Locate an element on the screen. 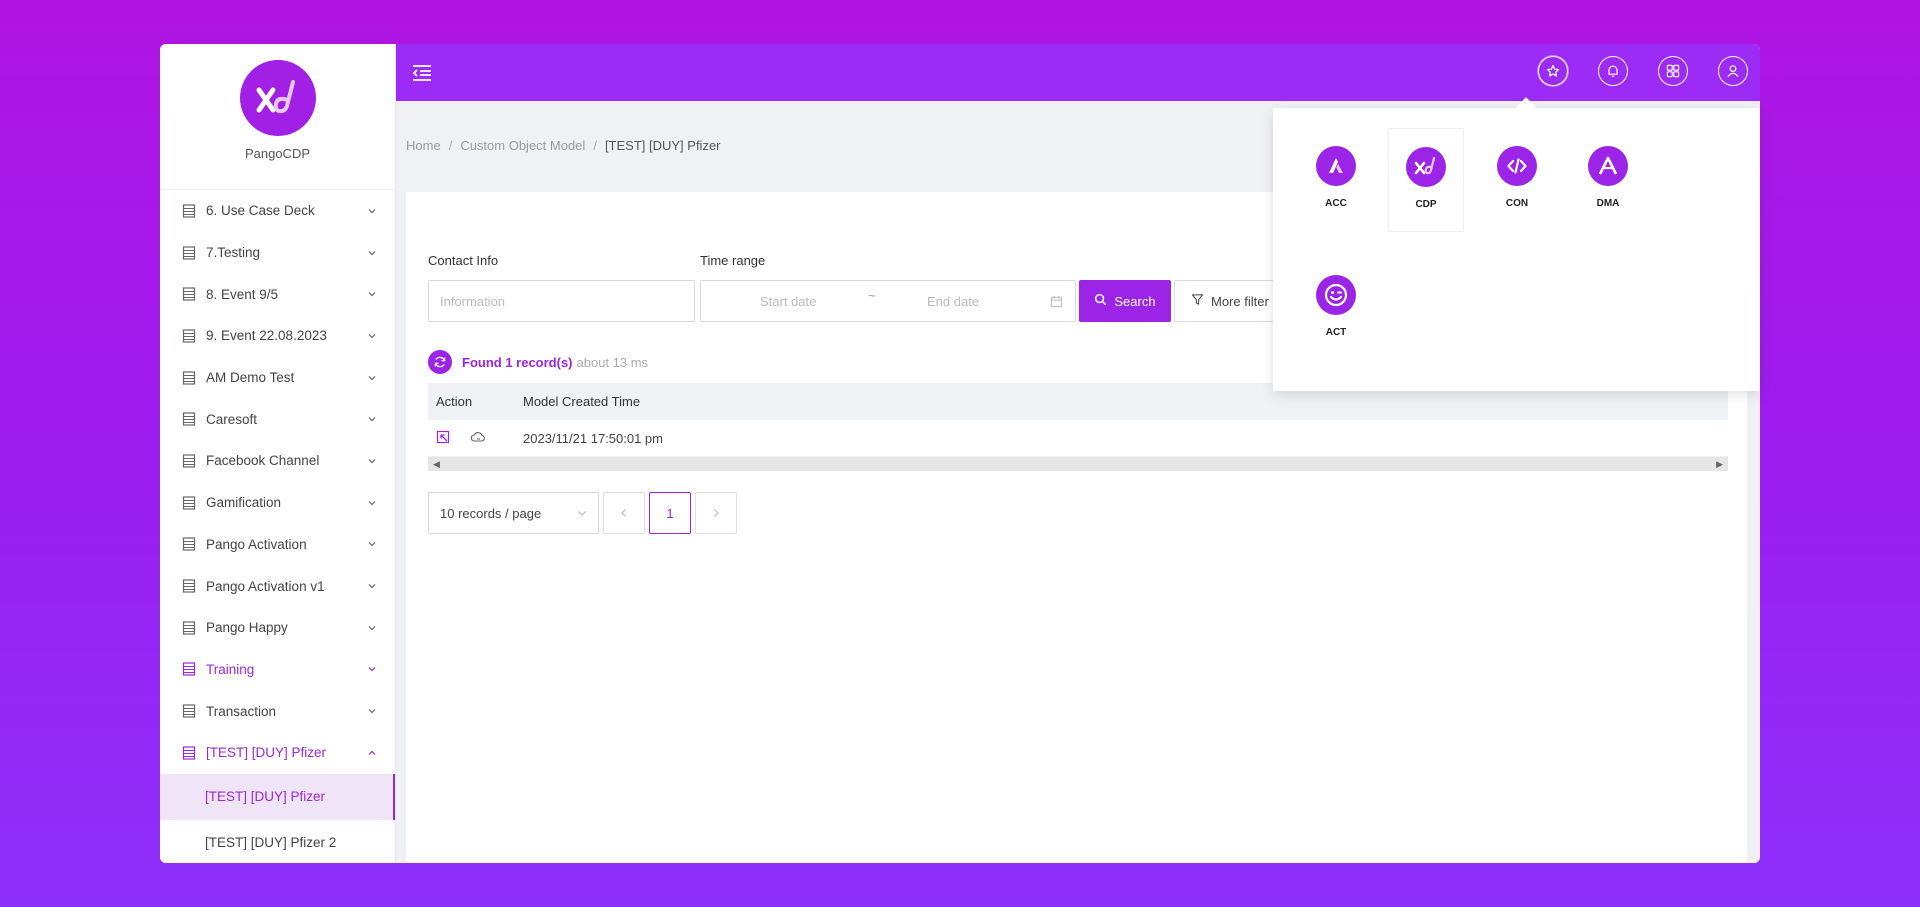 The image size is (1920, 907). column-header-model-created-time: Model Created Time is located at coordinates (581, 401).